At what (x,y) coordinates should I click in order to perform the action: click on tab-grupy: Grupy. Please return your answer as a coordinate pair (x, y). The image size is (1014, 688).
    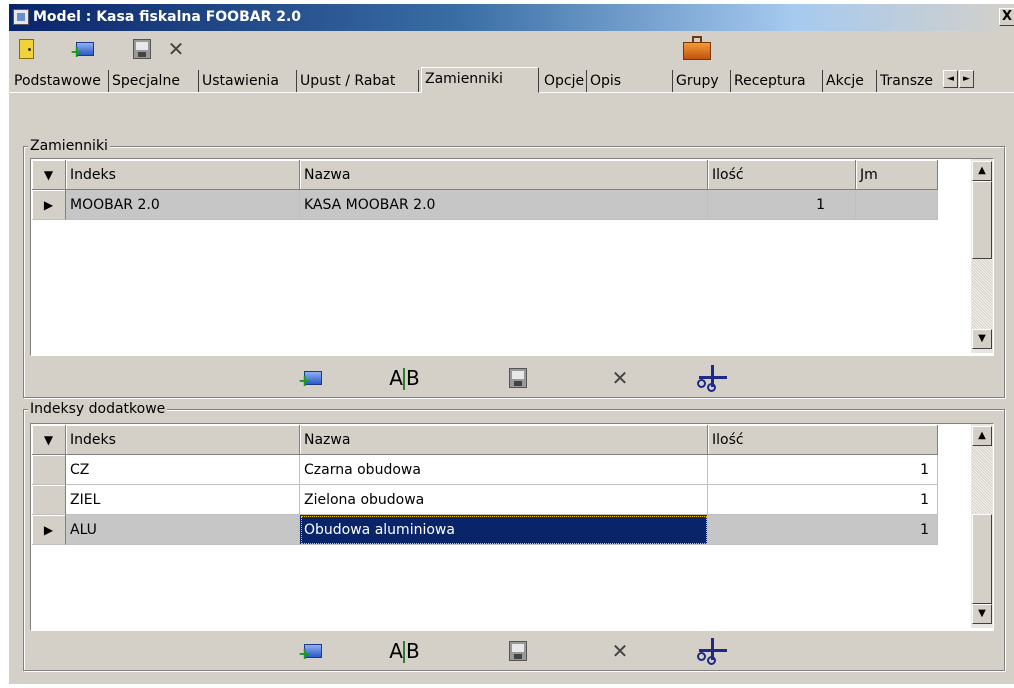
    Looking at the image, I should click on (702, 81).